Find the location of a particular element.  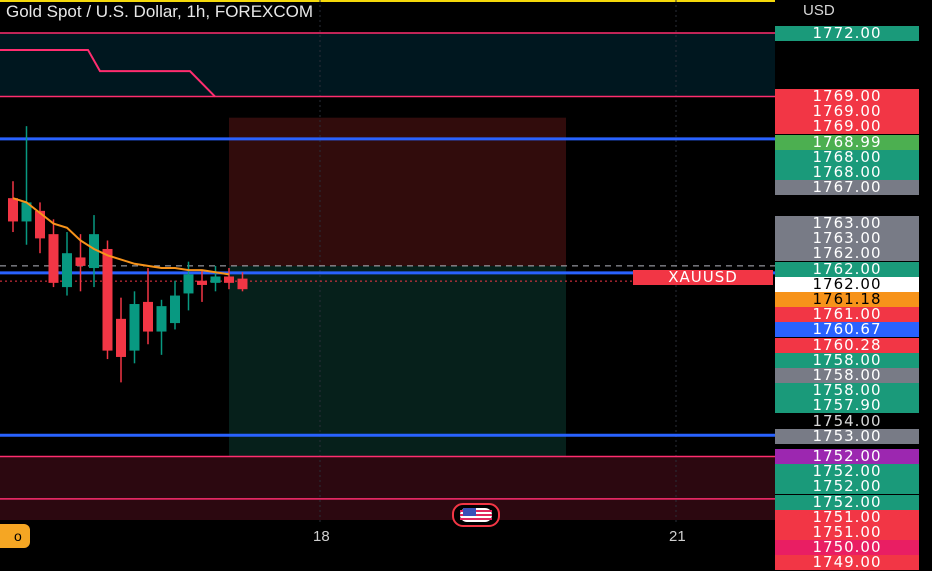

time-axis: 18 21 is located at coordinates (387, 536).